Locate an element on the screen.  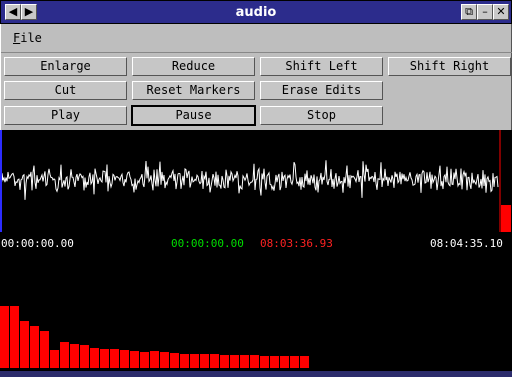
minimize-icon: – is located at coordinates (485, 12).